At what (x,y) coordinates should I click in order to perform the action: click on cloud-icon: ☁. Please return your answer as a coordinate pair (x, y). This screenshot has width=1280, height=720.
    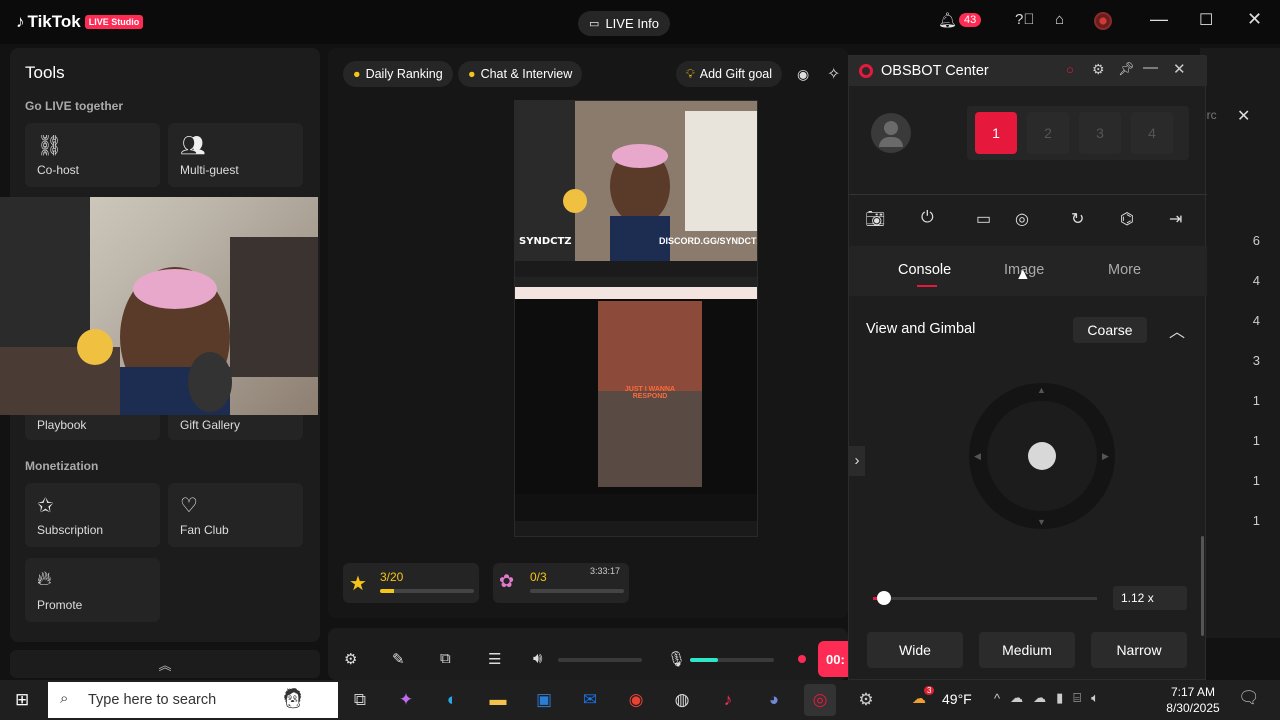
    Looking at the image, I should click on (1016, 698).